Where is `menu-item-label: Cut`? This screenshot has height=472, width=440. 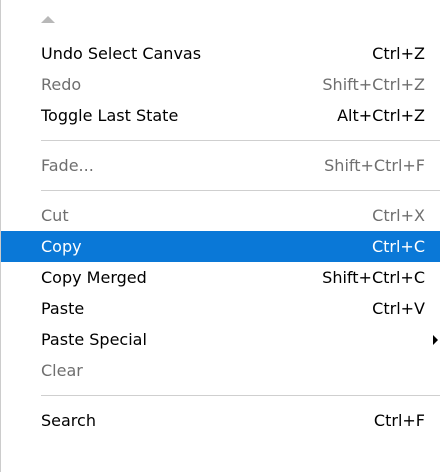 menu-item-label: Cut is located at coordinates (55, 215).